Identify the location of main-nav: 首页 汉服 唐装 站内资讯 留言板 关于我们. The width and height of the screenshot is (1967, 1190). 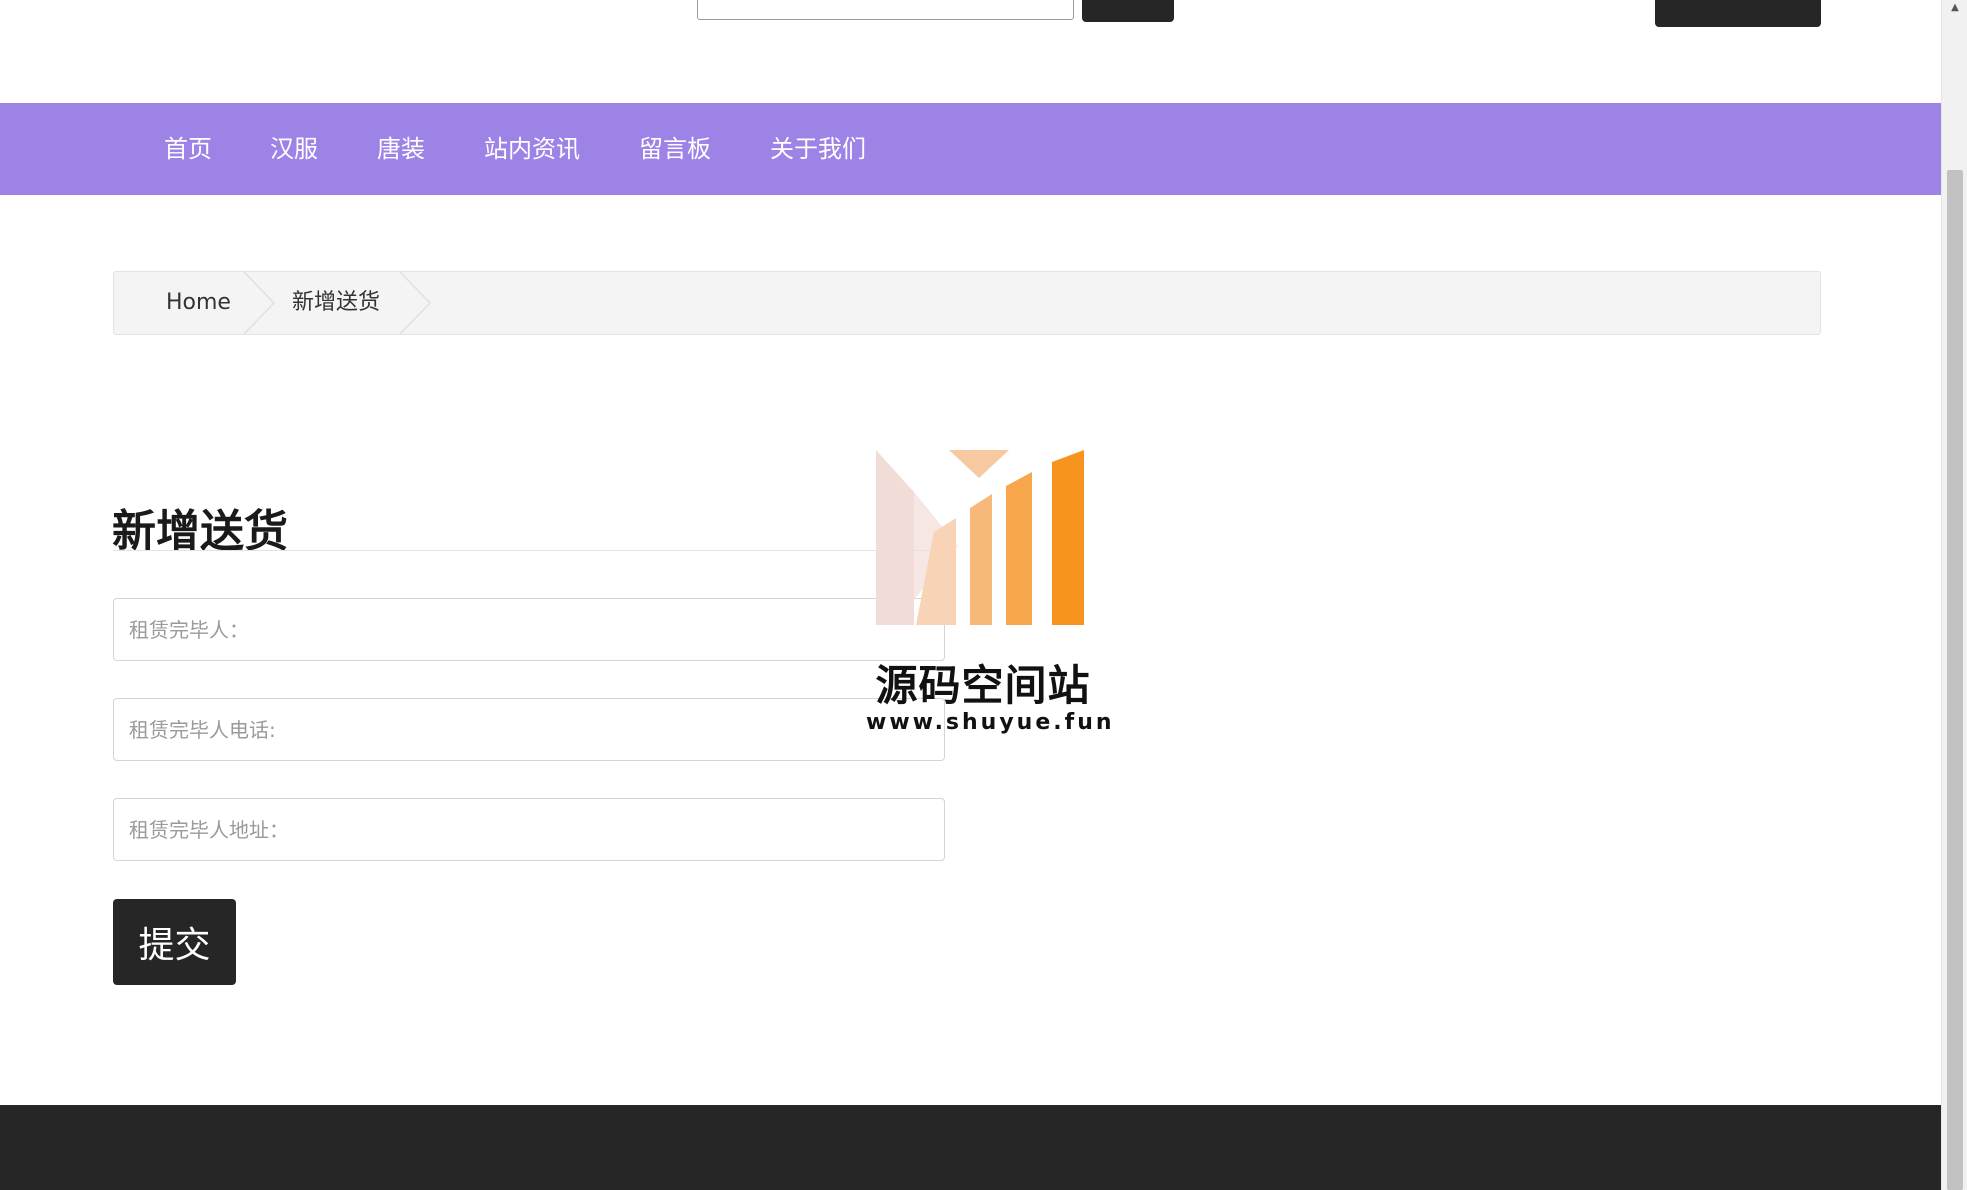
(970, 149).